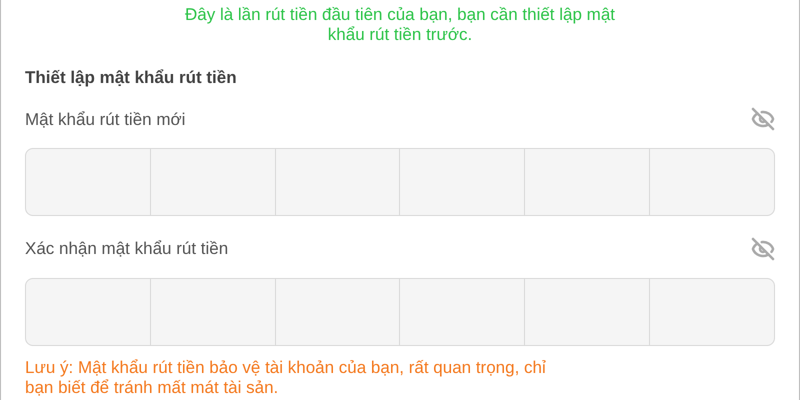 The image size is (800, 400). Describe the element at coordinates (286, 378) in the screenshot. I see `warning-note: Lưu ý: Mật khẩu rút tiền bảo vệ tài khoản của bạn, rất quan trọng, chỉ bạn biết để tránh mất mát tài sản.` at that location.